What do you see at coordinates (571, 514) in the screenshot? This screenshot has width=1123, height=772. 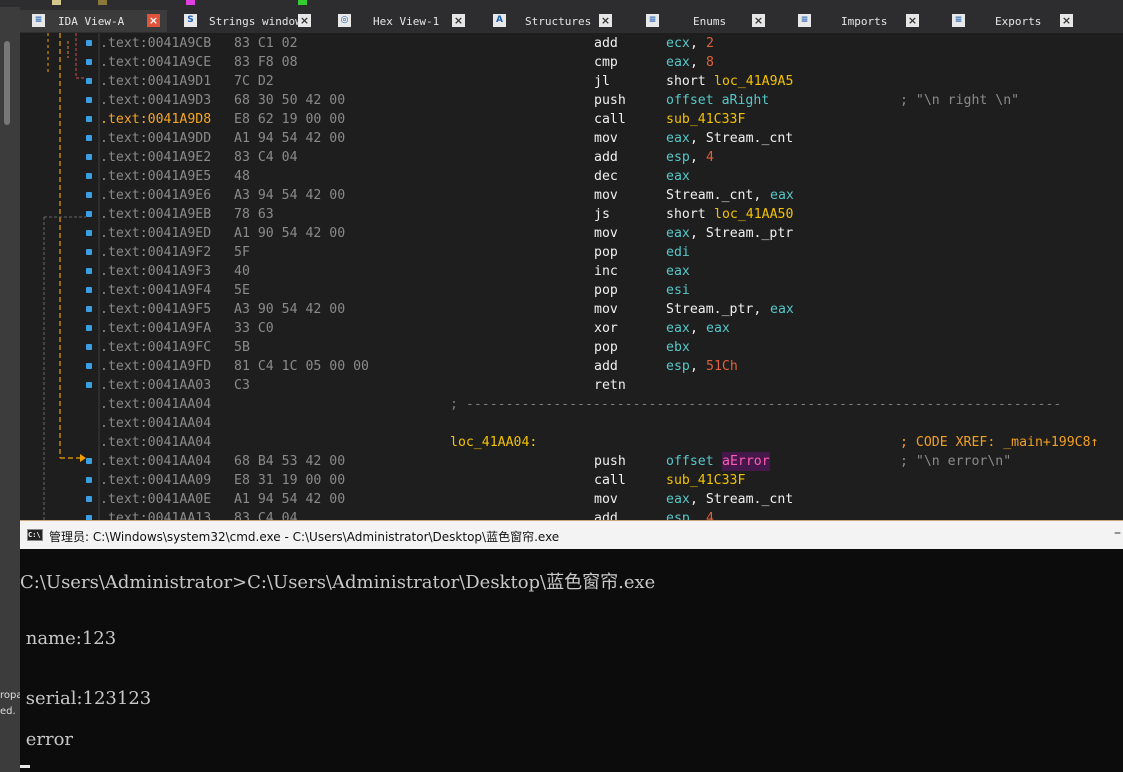 I see `disasm-row: .text:0041AA13 83 C4 04 add esp, 4` at bounding box center [571, 514].